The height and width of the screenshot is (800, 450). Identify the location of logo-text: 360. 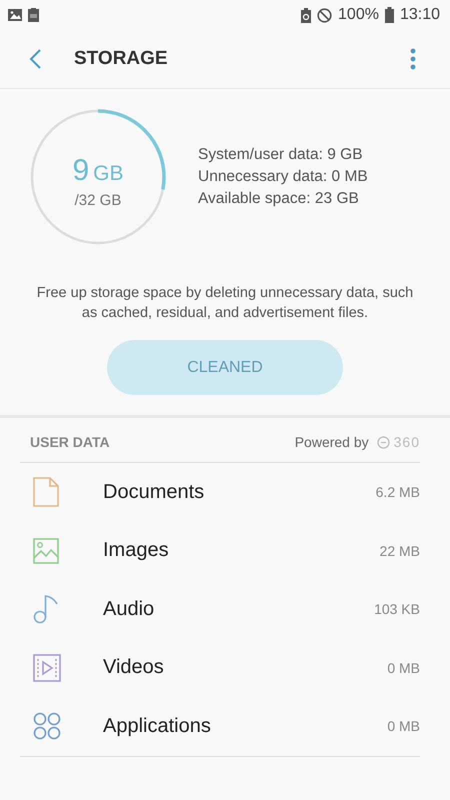
(407, 442).